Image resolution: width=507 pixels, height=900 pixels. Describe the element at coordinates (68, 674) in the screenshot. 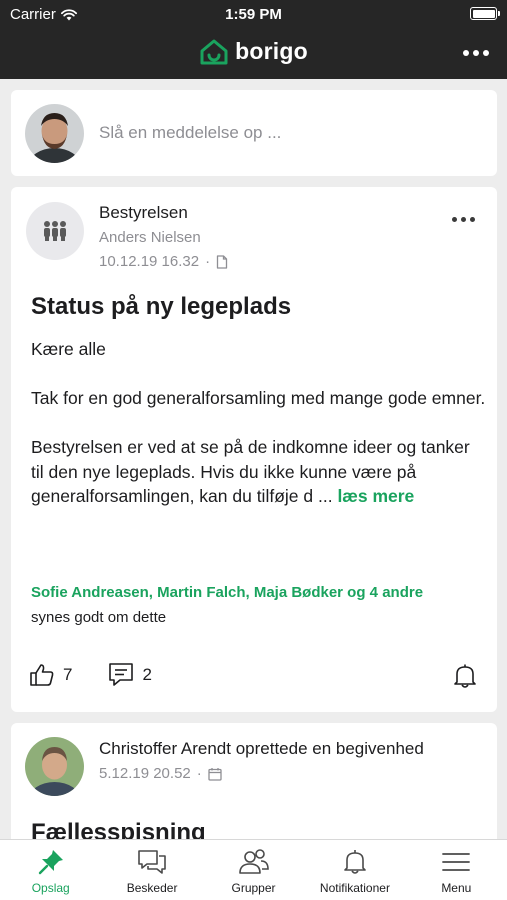

I see `like-count: 7` at that location.